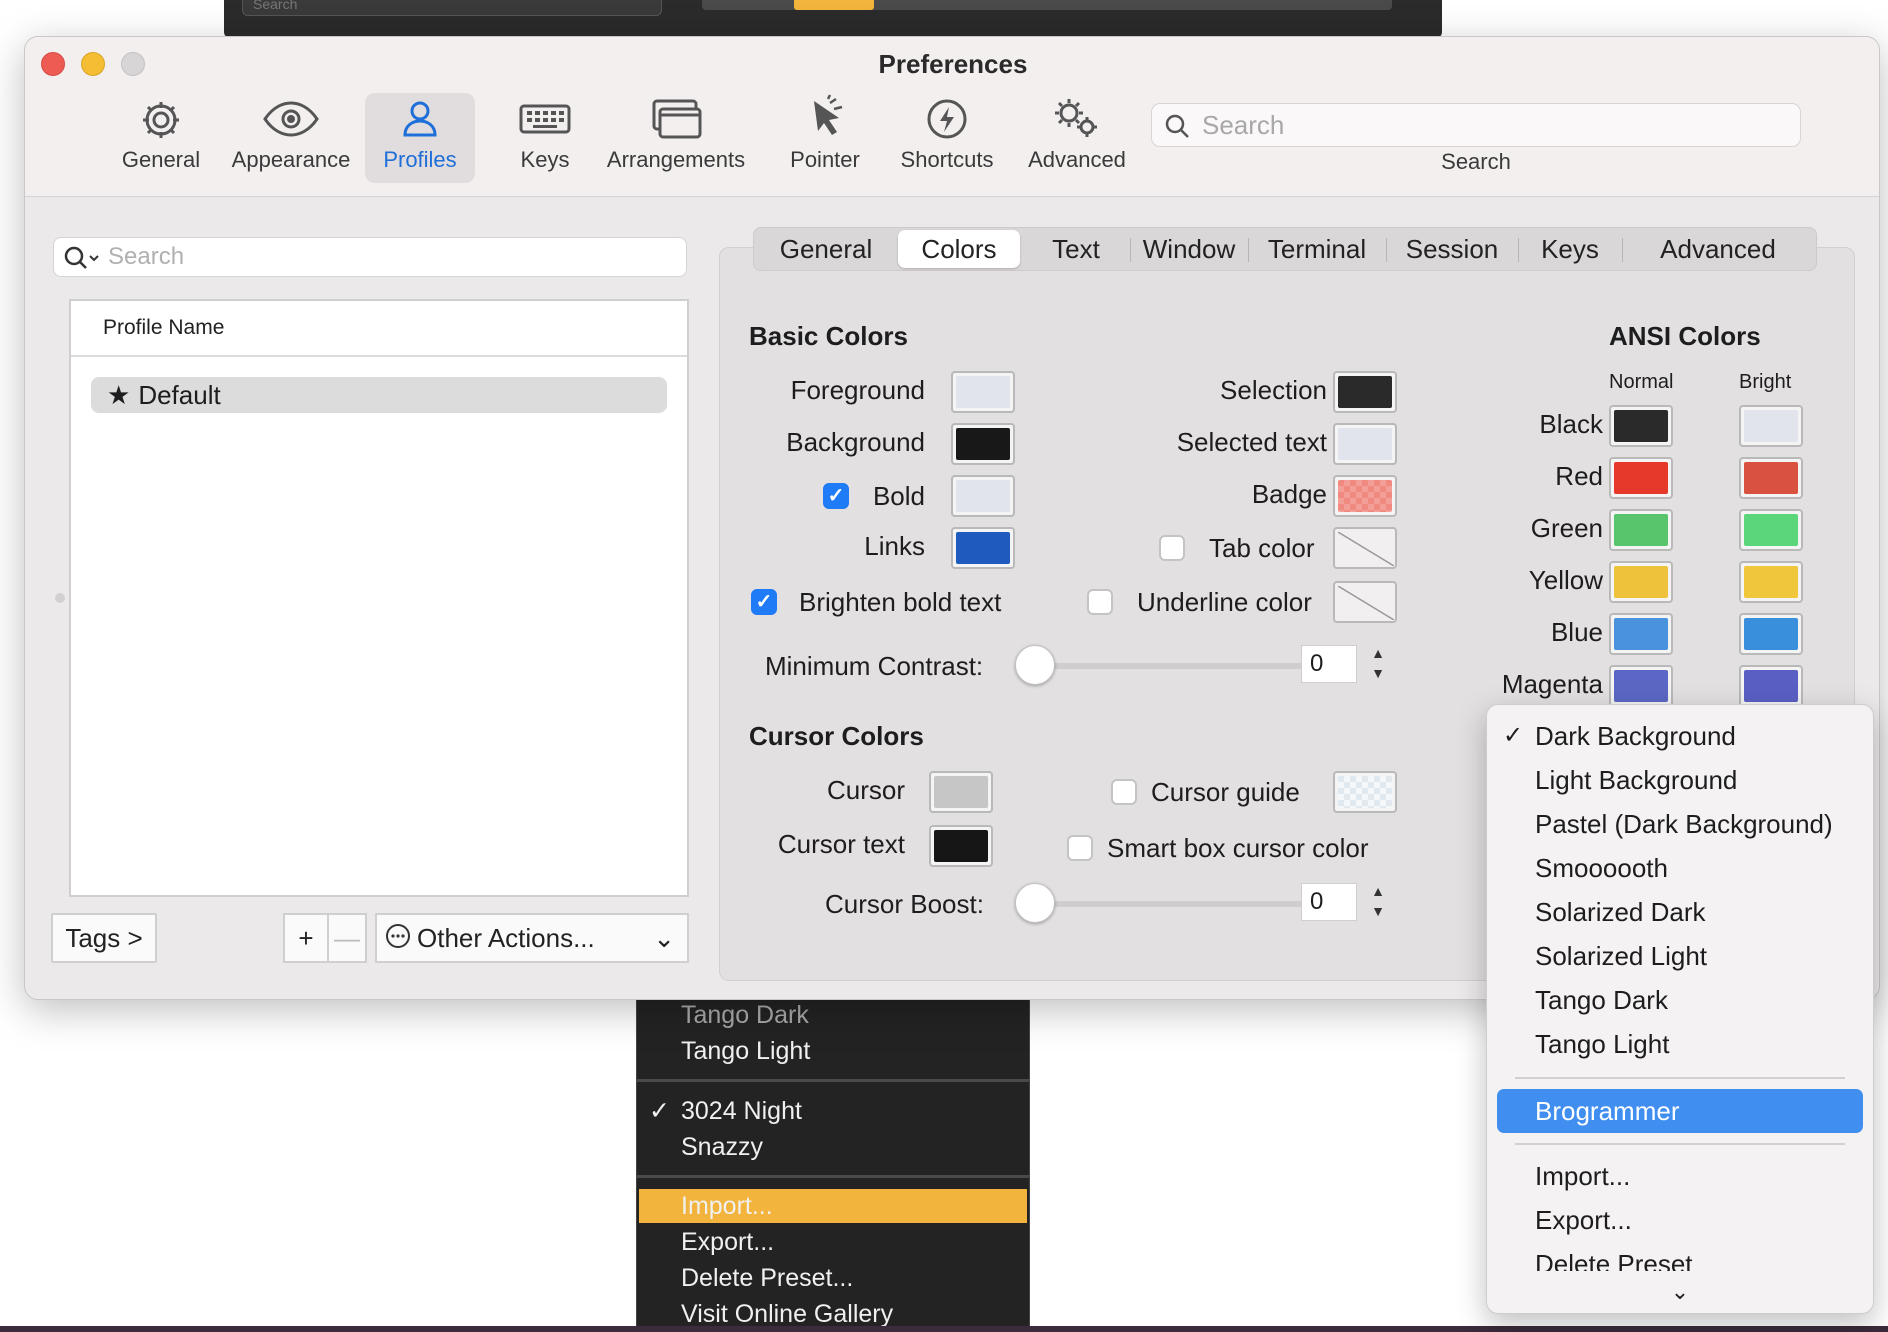 The height and width of the screenshot is (1332, 1888). Describe the element at coordinates (1172, 548) in the screenshot. I see `tab-color-checkbox` at that location.